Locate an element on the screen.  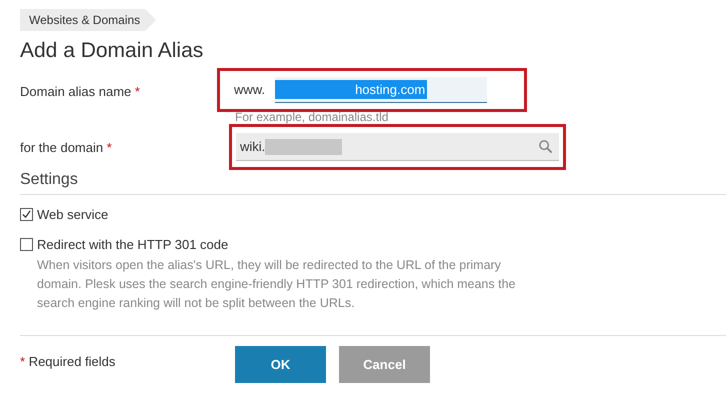
option-description: When visitors open the alias's URL, they will be redirected to the URL of the primary domain. Plesk uses the search engine-friendly HTTP 301 redirection, which means the search engine ranking will not be split between the URLs. is located at coordinates (276, 284).